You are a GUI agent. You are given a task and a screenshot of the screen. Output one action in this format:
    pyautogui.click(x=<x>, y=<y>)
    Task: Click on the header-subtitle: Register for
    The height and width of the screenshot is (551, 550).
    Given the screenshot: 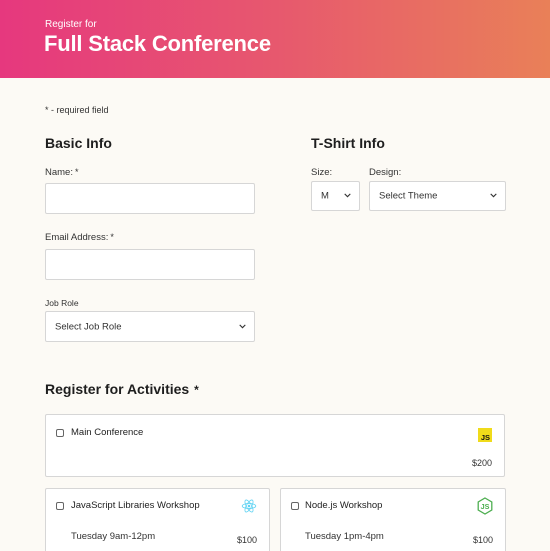 What is the action you would take?
    pyautogui.click(x=71, y=24)
    